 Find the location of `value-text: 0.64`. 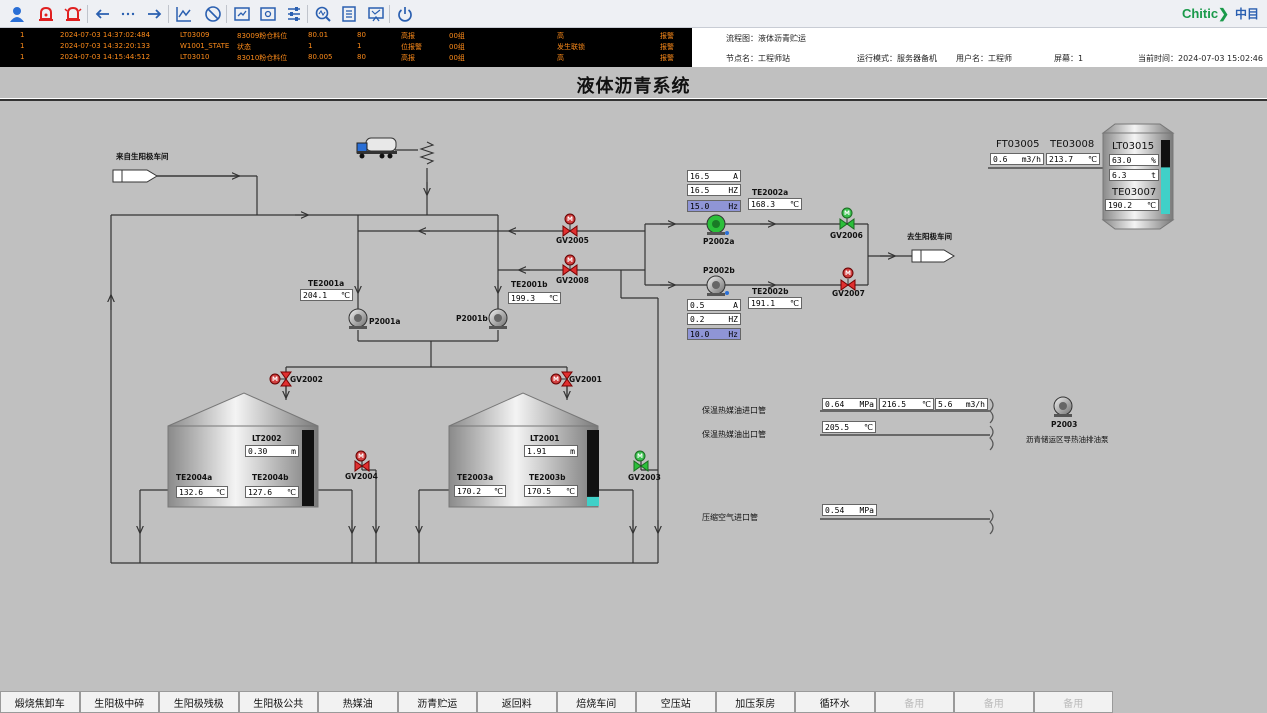

value-text: 0.64 is located at coordinates (835, 404).